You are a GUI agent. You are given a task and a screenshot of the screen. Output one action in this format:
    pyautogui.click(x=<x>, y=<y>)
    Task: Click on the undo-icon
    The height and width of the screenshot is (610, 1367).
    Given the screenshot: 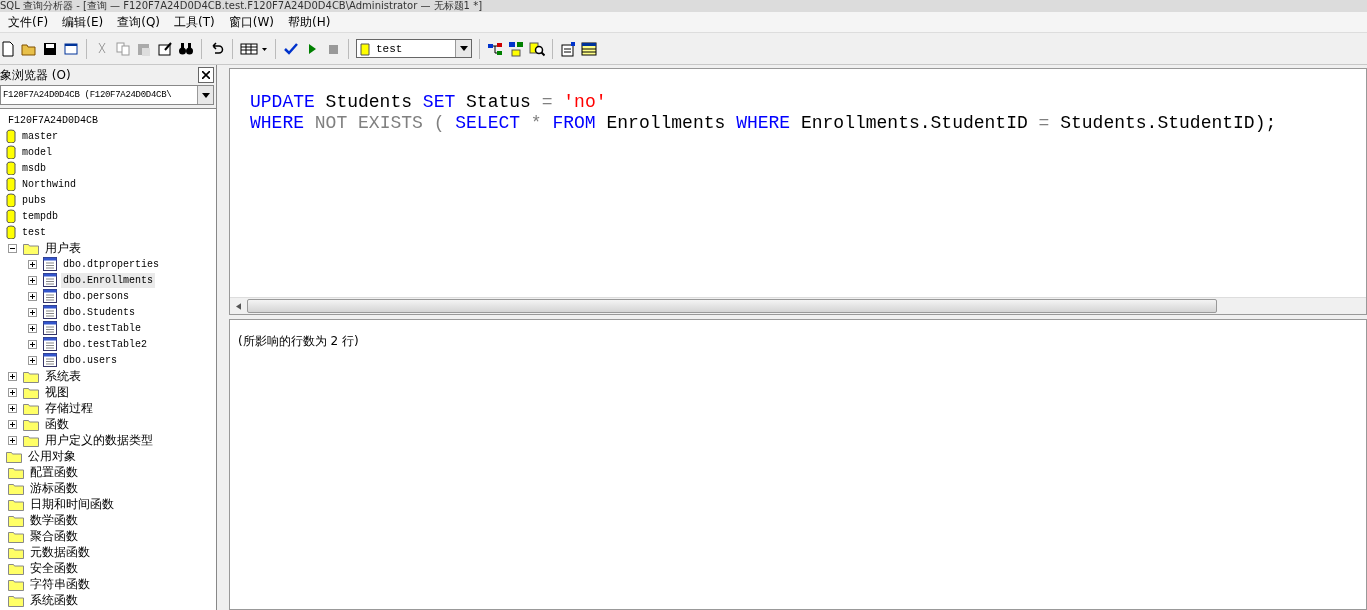 What is the action you would take?
    pyautogui.click(x=217, y=48)
    